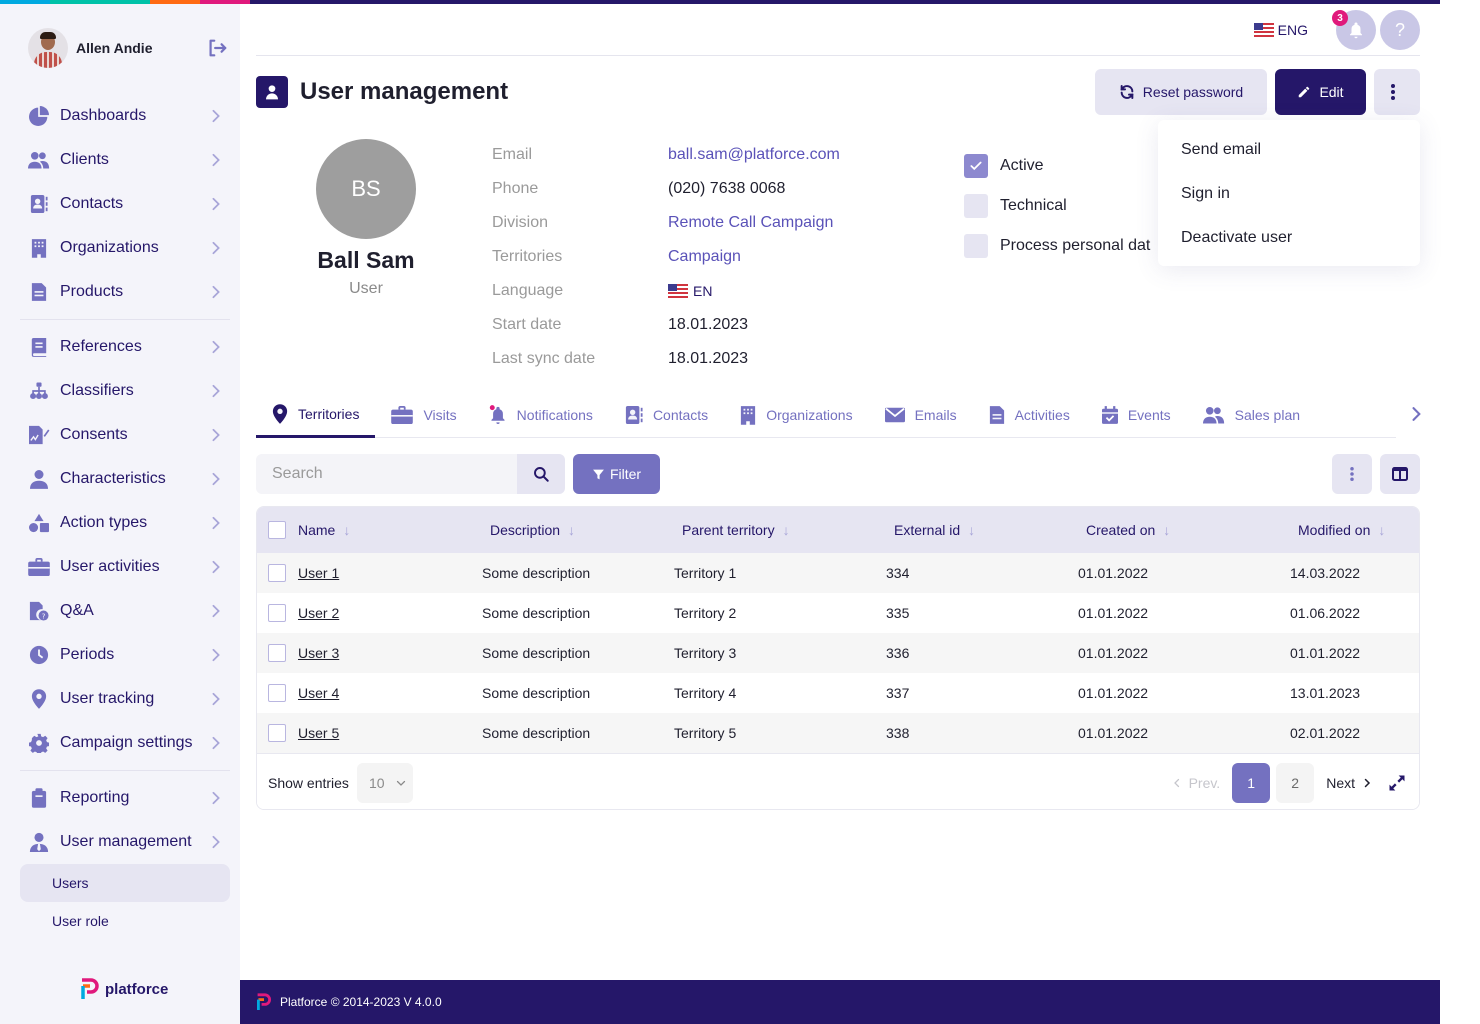 Image resolution: width=1480 pixels, height=1024 pixels. I want to click on sidebar-item-q-a: ? Q&A, so click(125, 611).